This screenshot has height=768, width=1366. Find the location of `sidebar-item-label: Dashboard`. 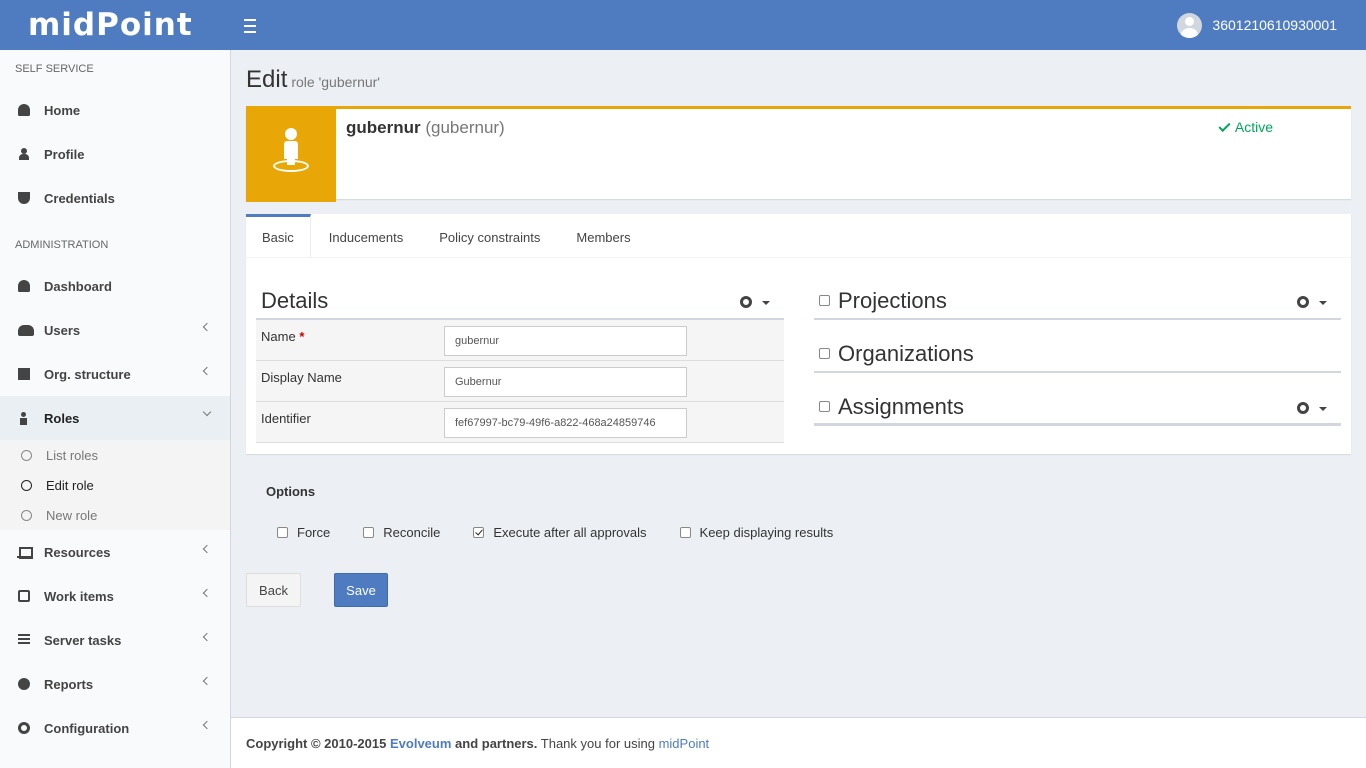

sidebar-item-label: Dashboard is located at coordinates (78, 286).